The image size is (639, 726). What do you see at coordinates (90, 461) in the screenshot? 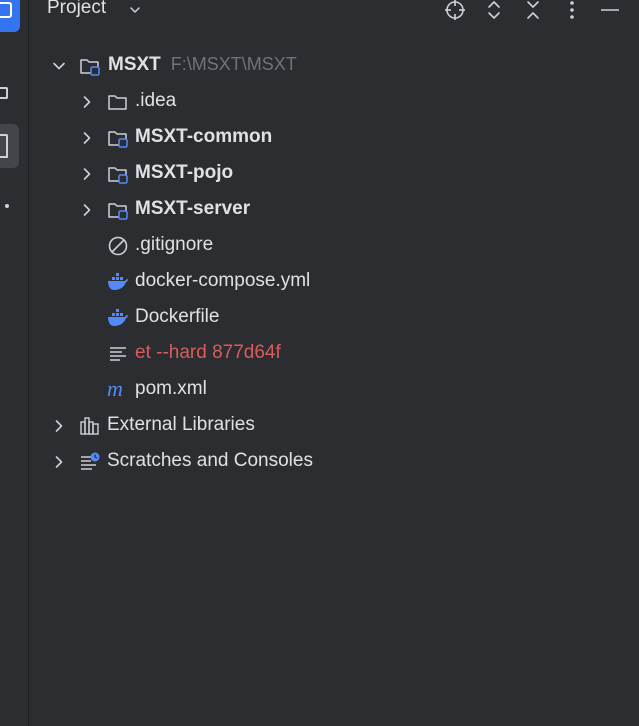
I see `scratches-icon` at bounding box center [90, 461].